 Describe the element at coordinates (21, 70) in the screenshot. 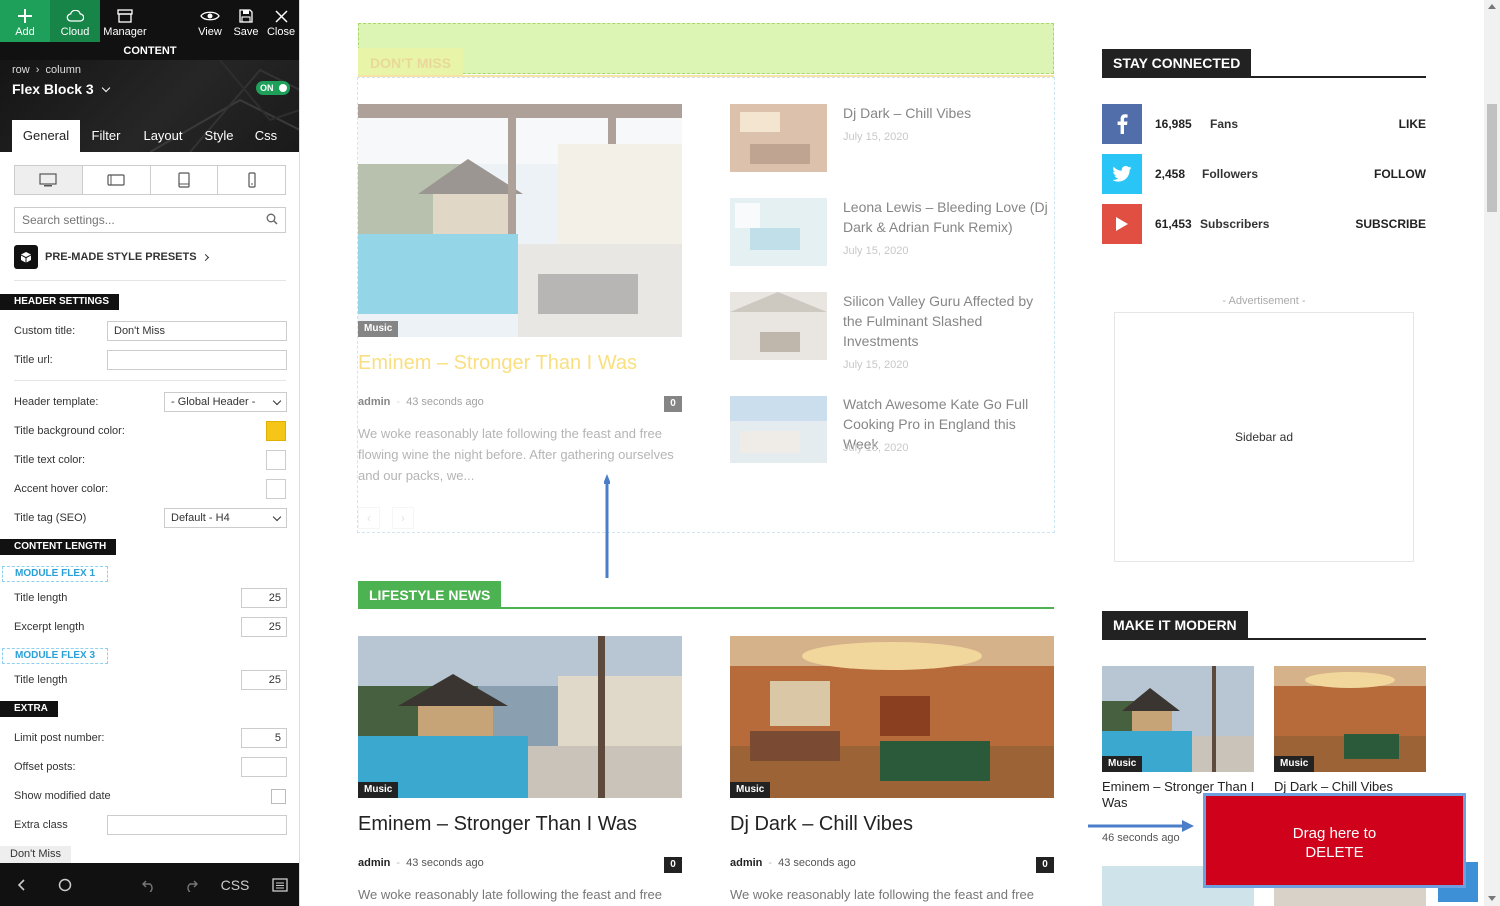

I see `breadcrumb-row: row` at that location.